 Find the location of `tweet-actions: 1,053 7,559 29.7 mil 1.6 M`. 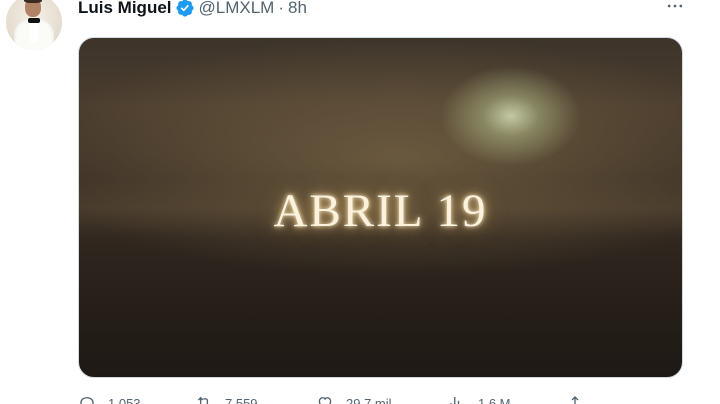

tweet-actions: 1,053 7,559 29.7 mil 1.6 M is located at coordinates (338, 399).